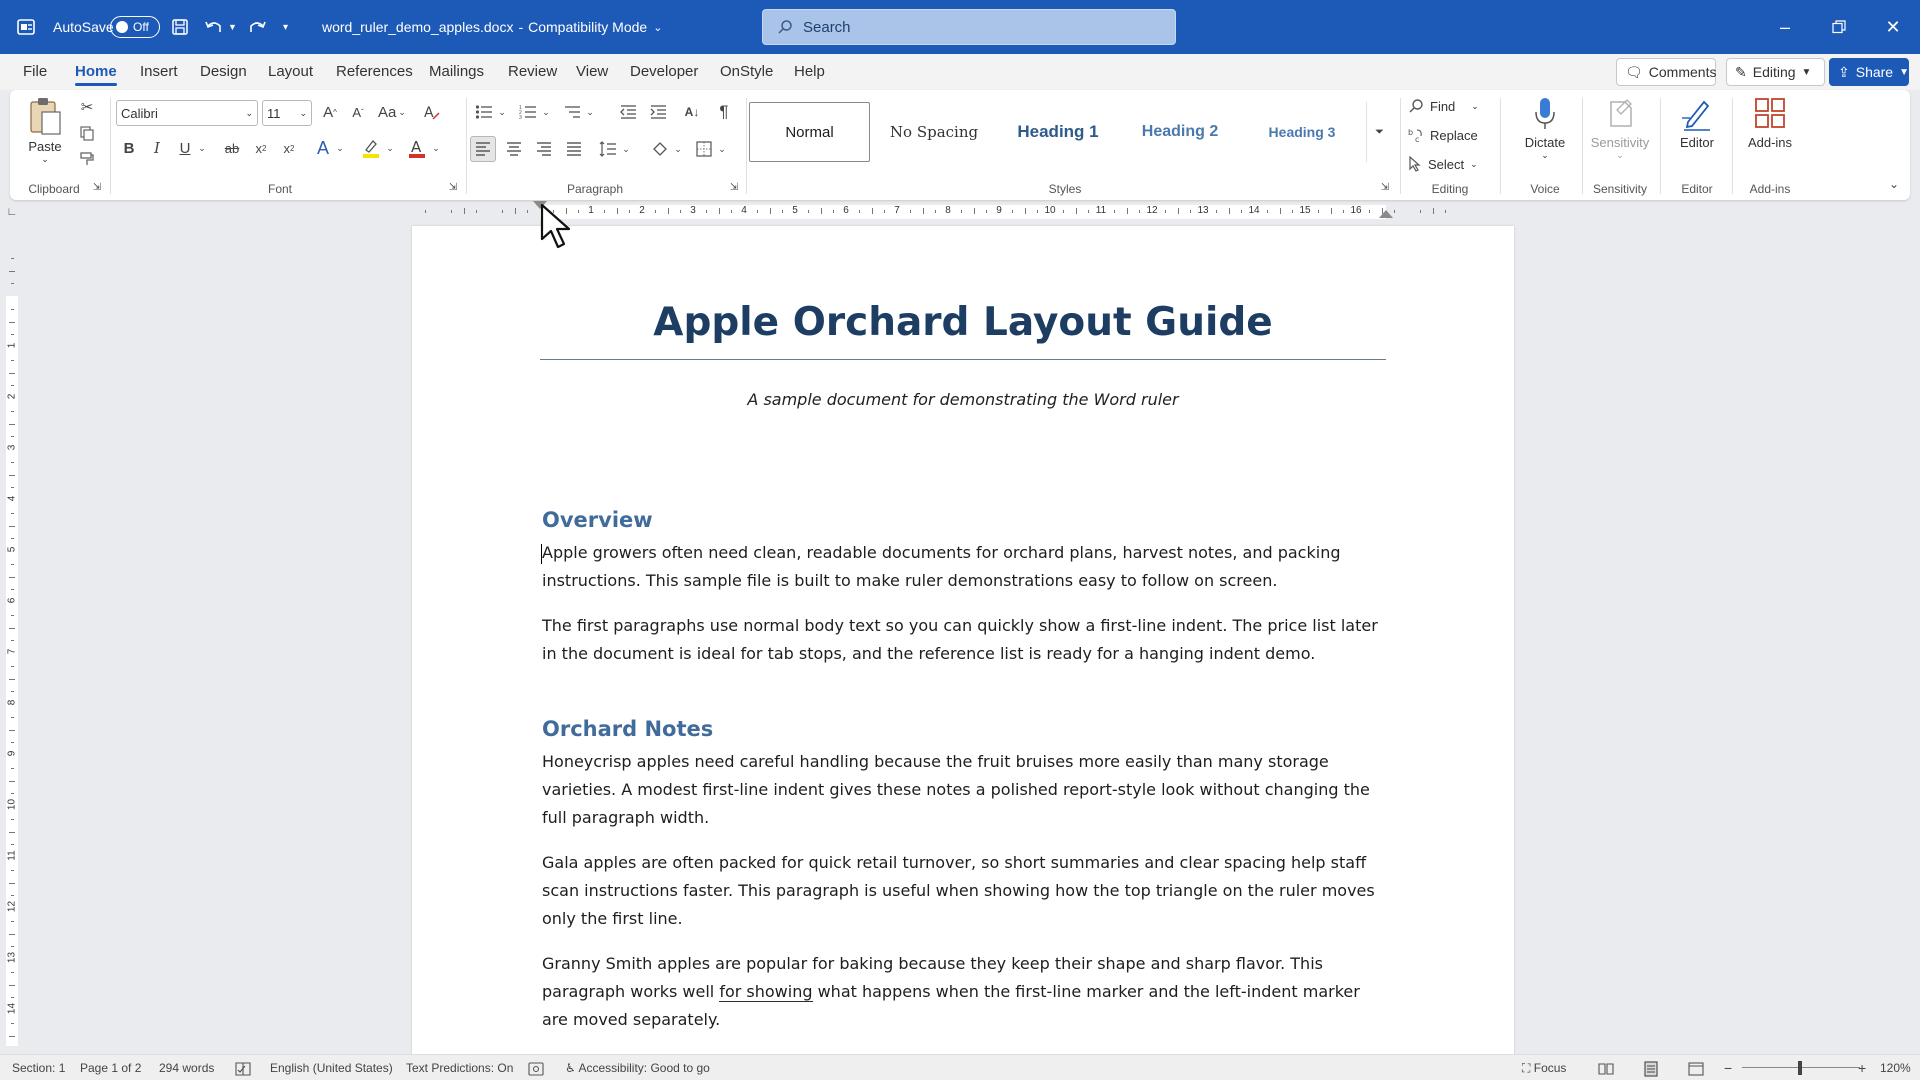  I want to click on status-text-predictions: Text Predictions: On, so click(459, 1067).